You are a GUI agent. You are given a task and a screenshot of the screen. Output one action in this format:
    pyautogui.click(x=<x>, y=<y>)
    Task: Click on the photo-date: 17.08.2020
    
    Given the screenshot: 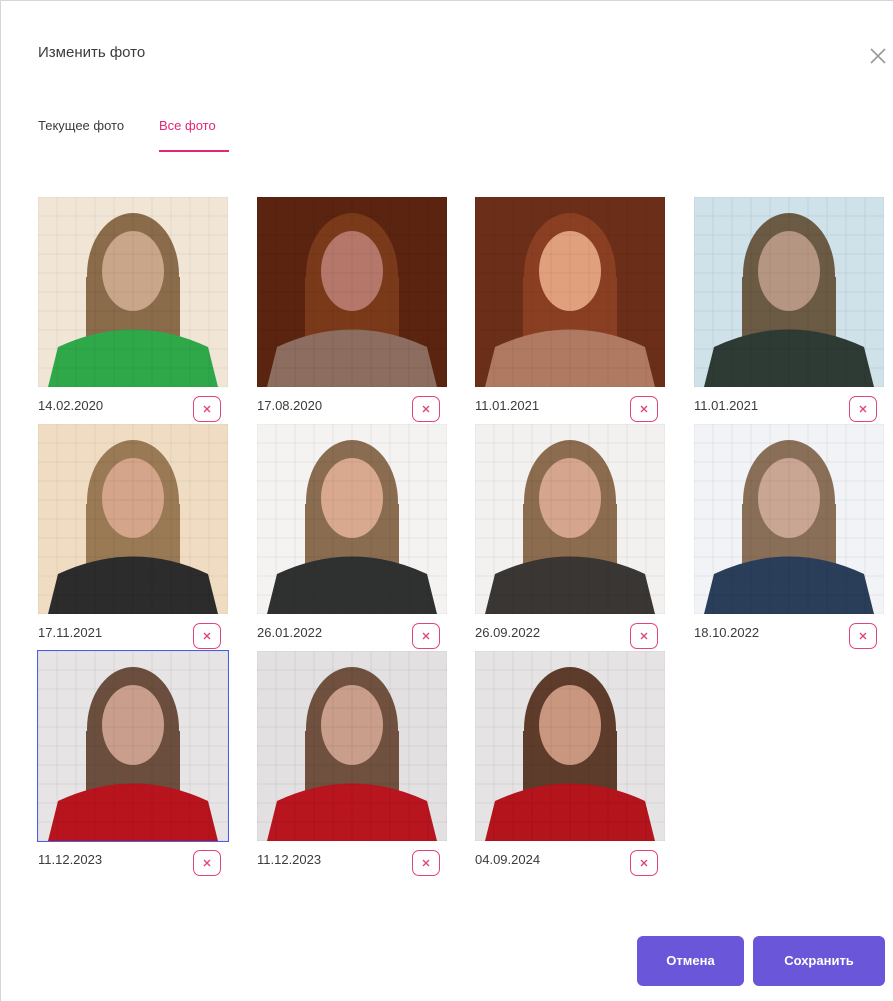 What is the action you would take?
    pyautogui.click(x=290, y=405)
    